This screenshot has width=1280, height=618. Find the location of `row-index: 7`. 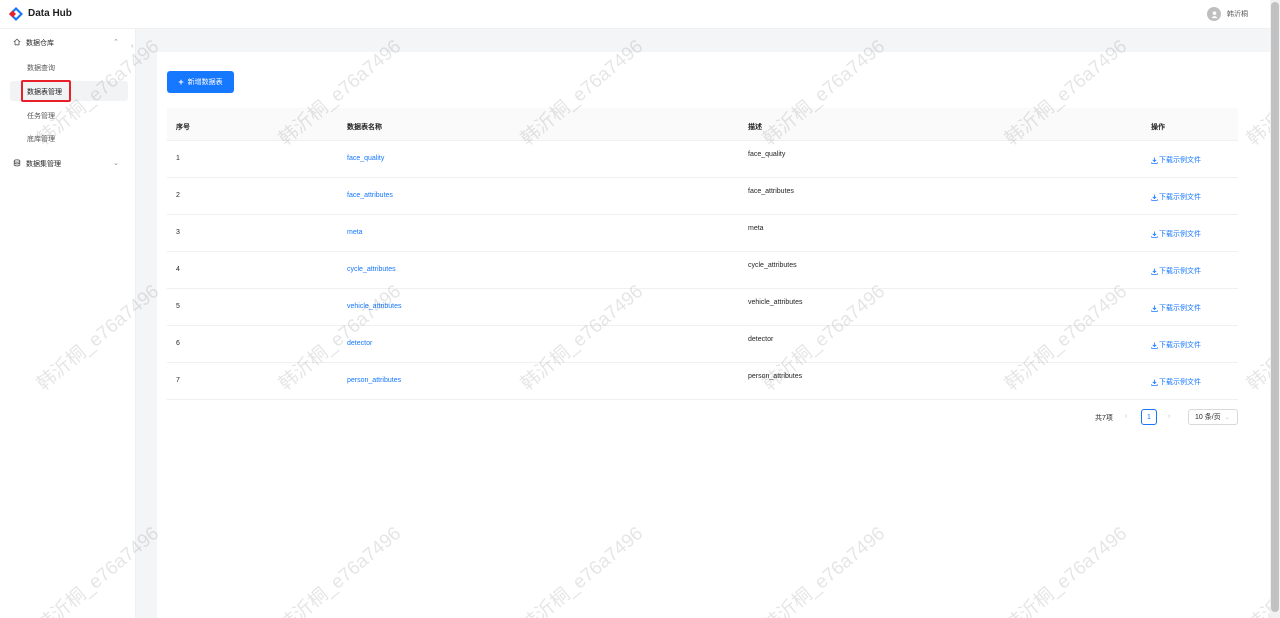

row-index: 7 is located at coordinates (178, 380).